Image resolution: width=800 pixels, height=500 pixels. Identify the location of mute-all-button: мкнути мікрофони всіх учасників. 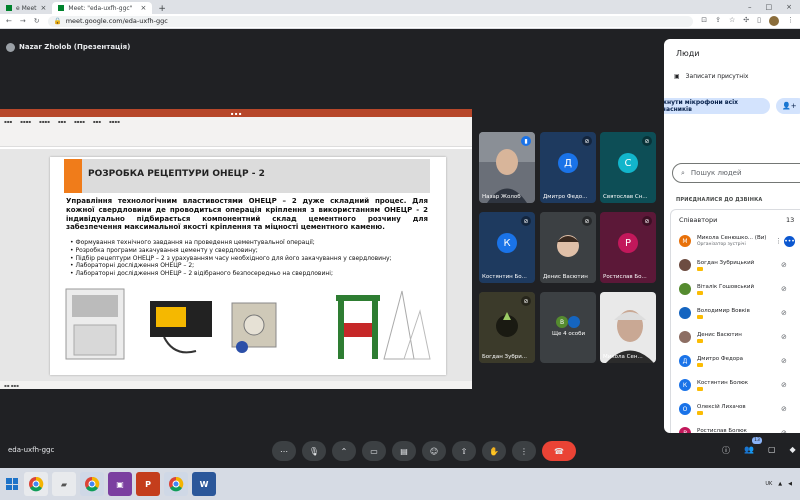
(717, 106).